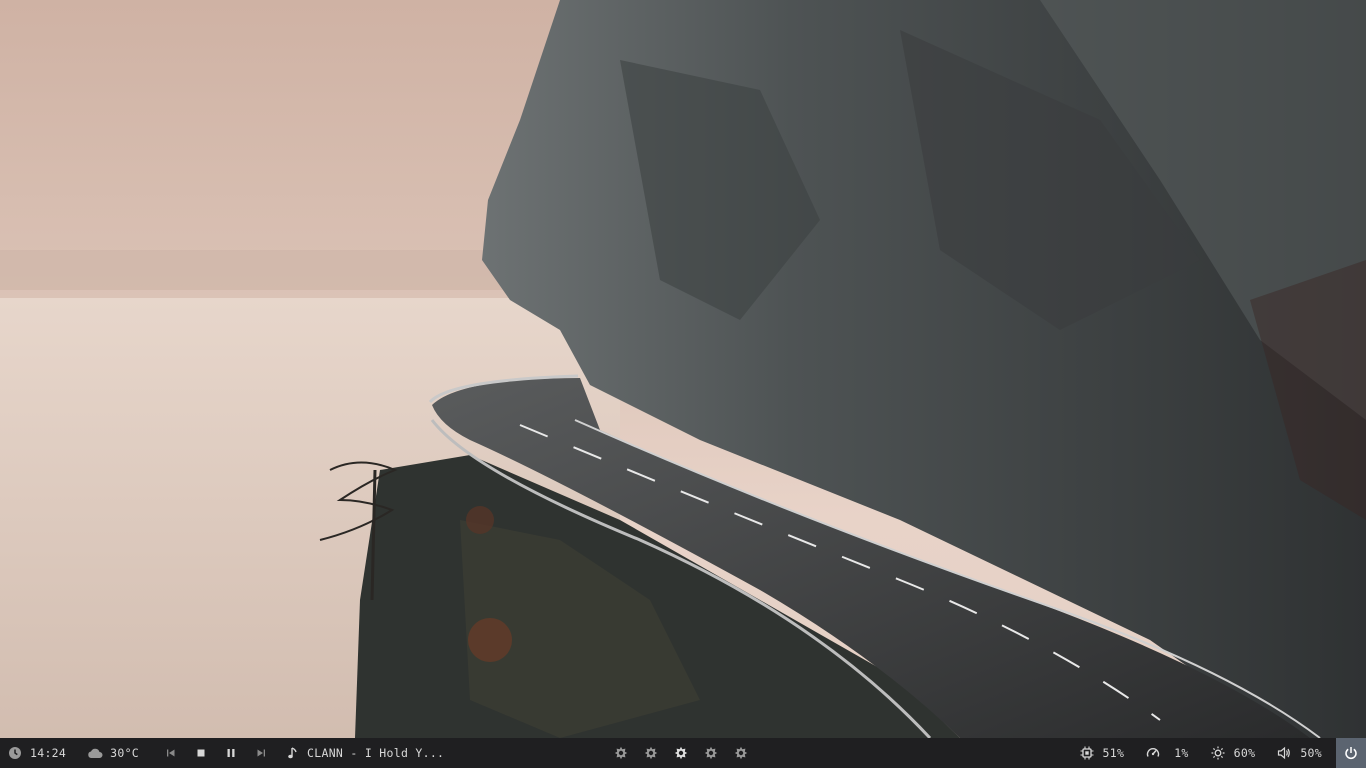  I want to click on workspace-2-button, so click(651, 753).